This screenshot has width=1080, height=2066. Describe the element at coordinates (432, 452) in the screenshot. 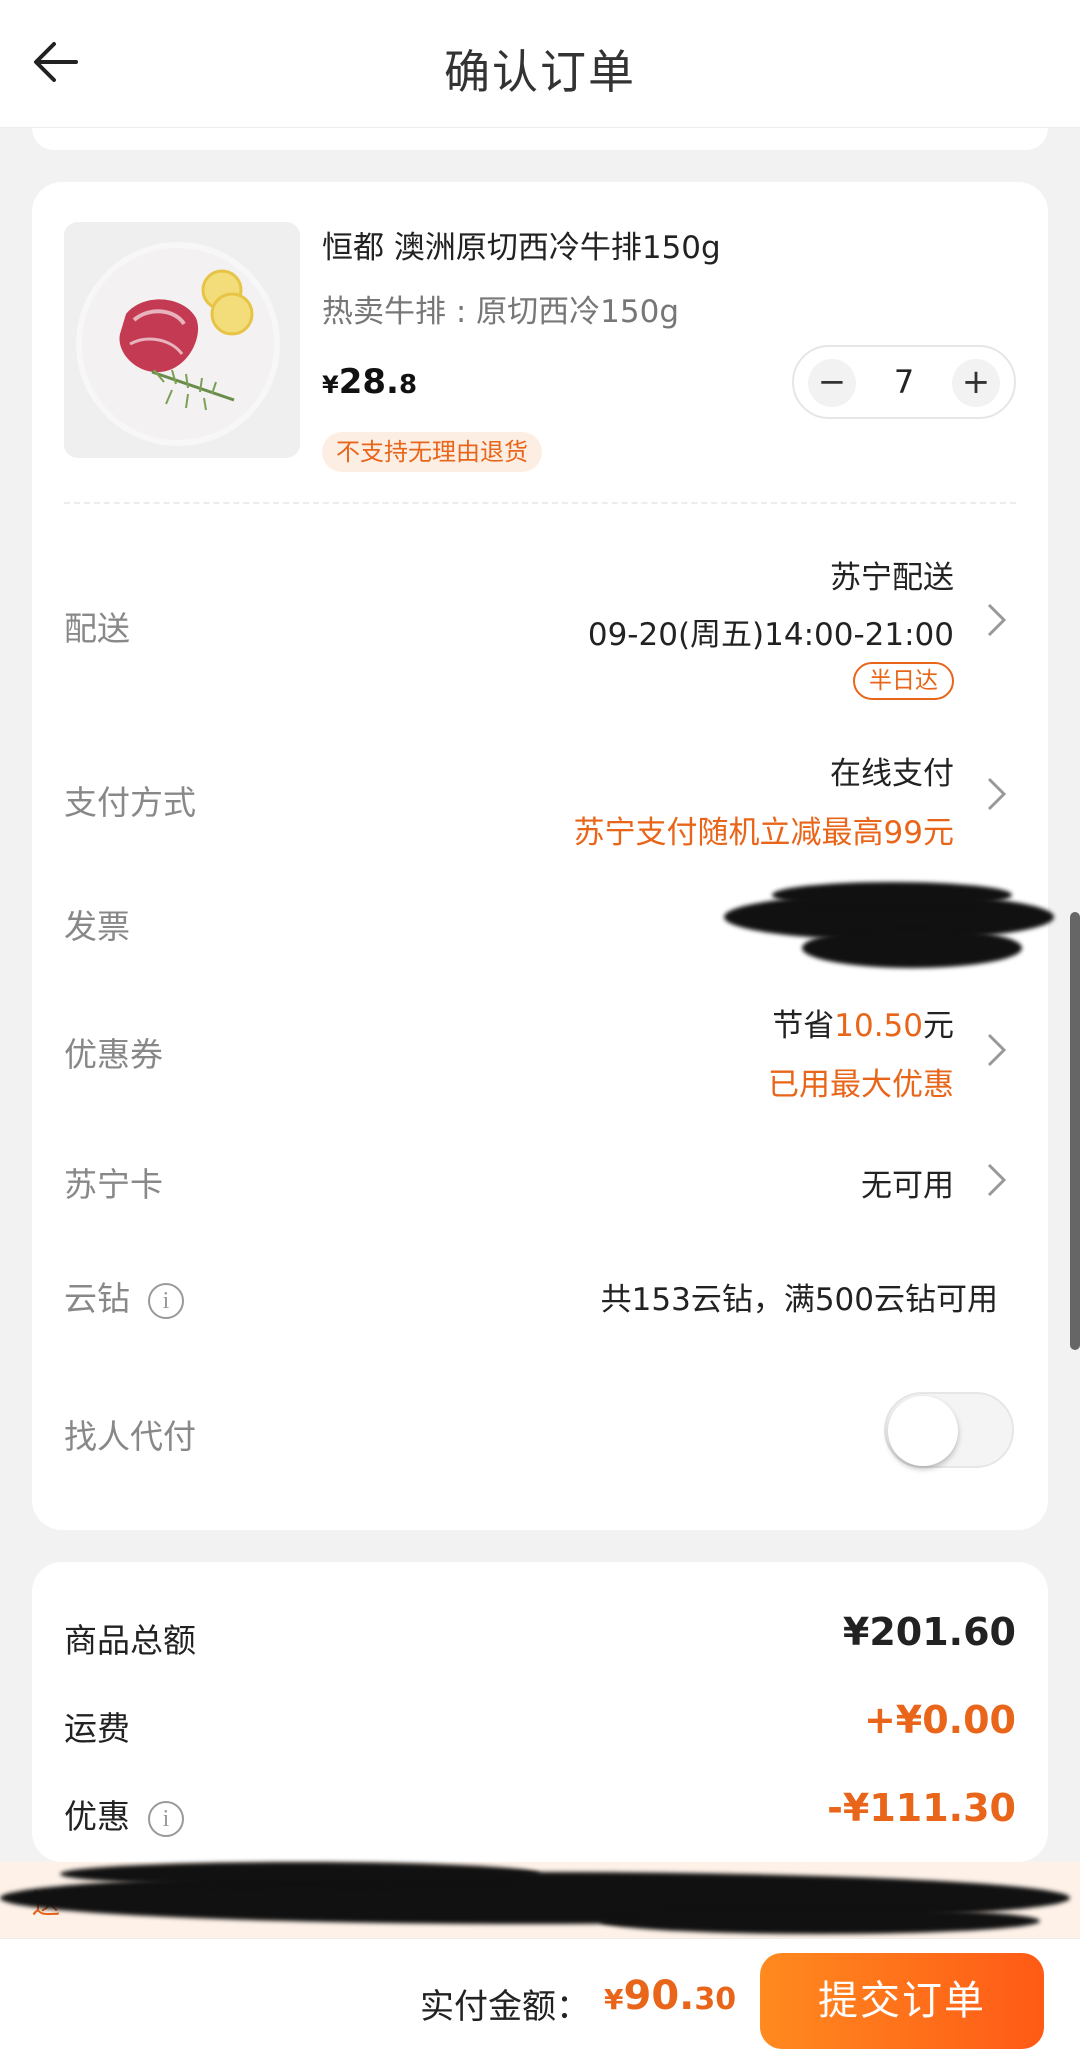

I see `no-return-tag: 不支持无理由退货` at that location.